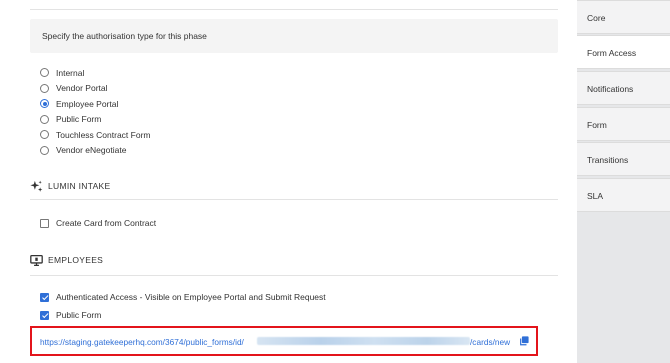 The width and height of the screenshot is (670, 363). I want to click on tab-label: Form Access, so click(612, 53).